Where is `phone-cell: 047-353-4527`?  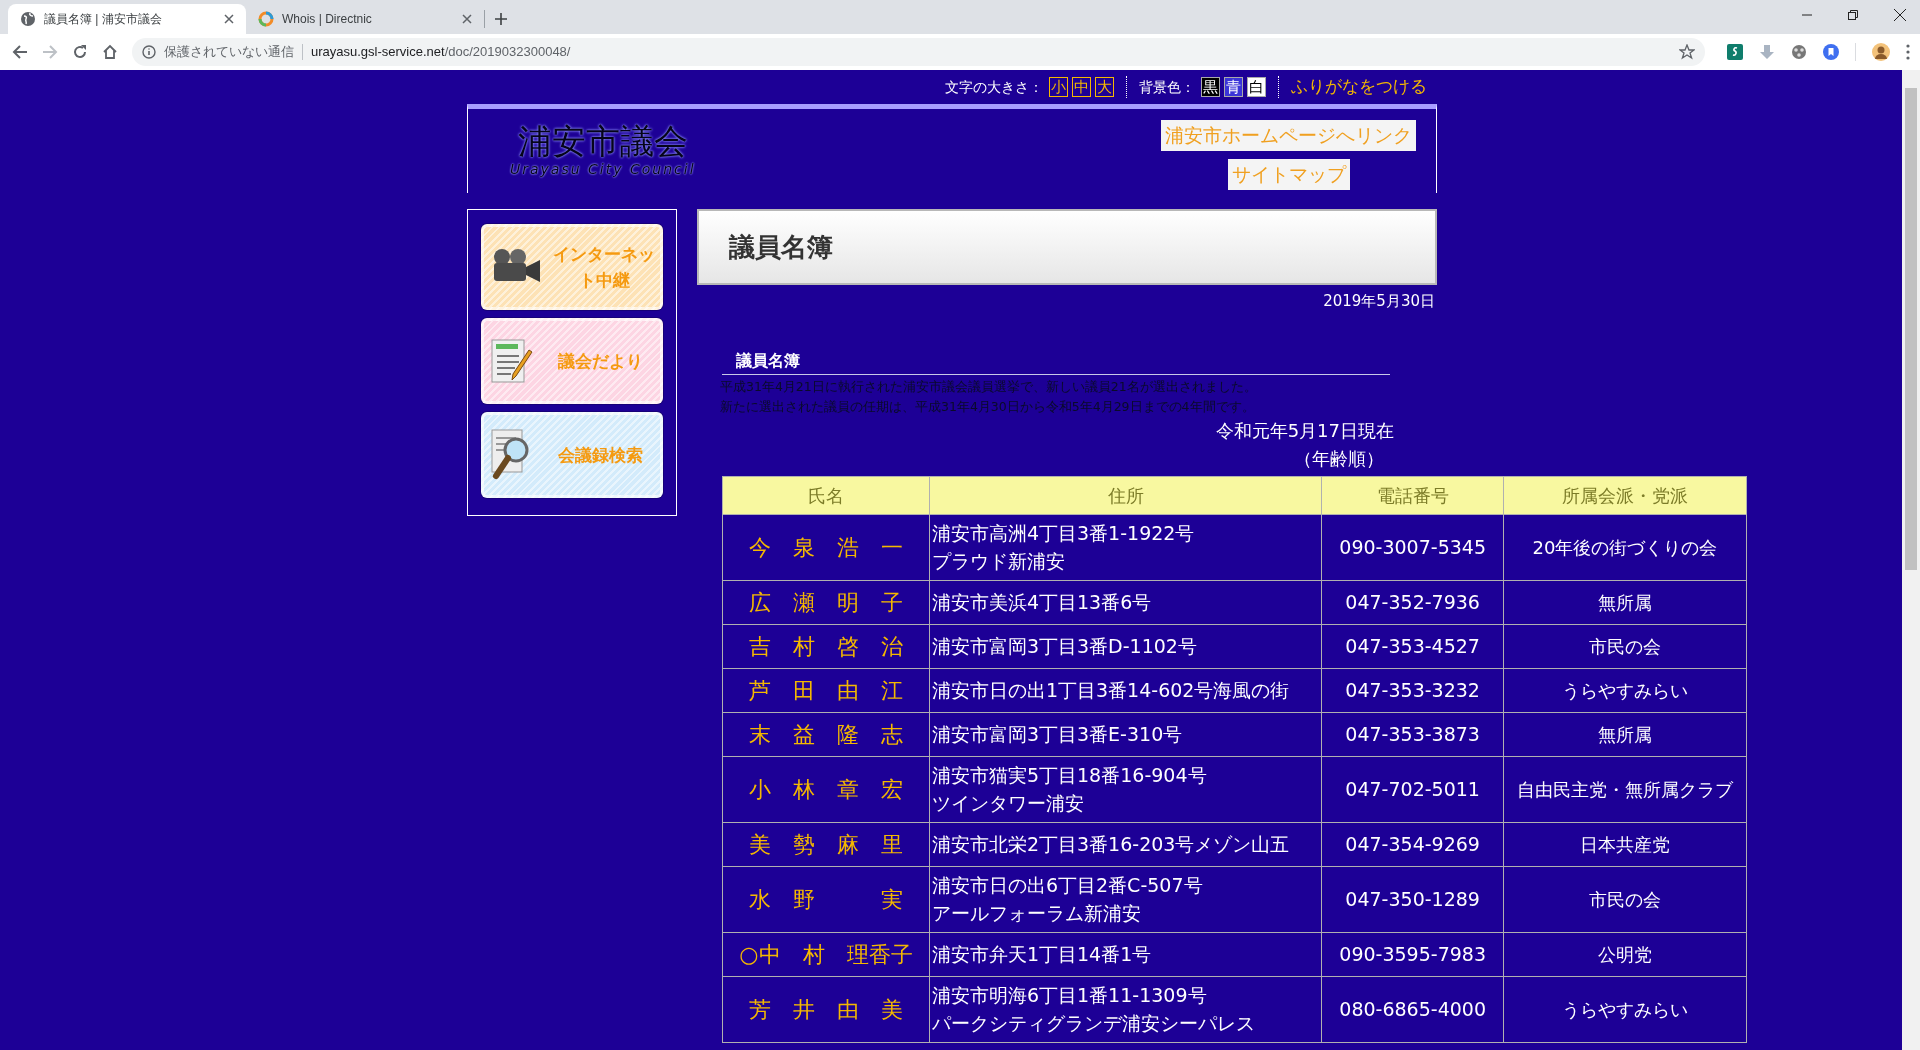 phone-cell: 047-353-4527 is located at coordinates (1412, 646).